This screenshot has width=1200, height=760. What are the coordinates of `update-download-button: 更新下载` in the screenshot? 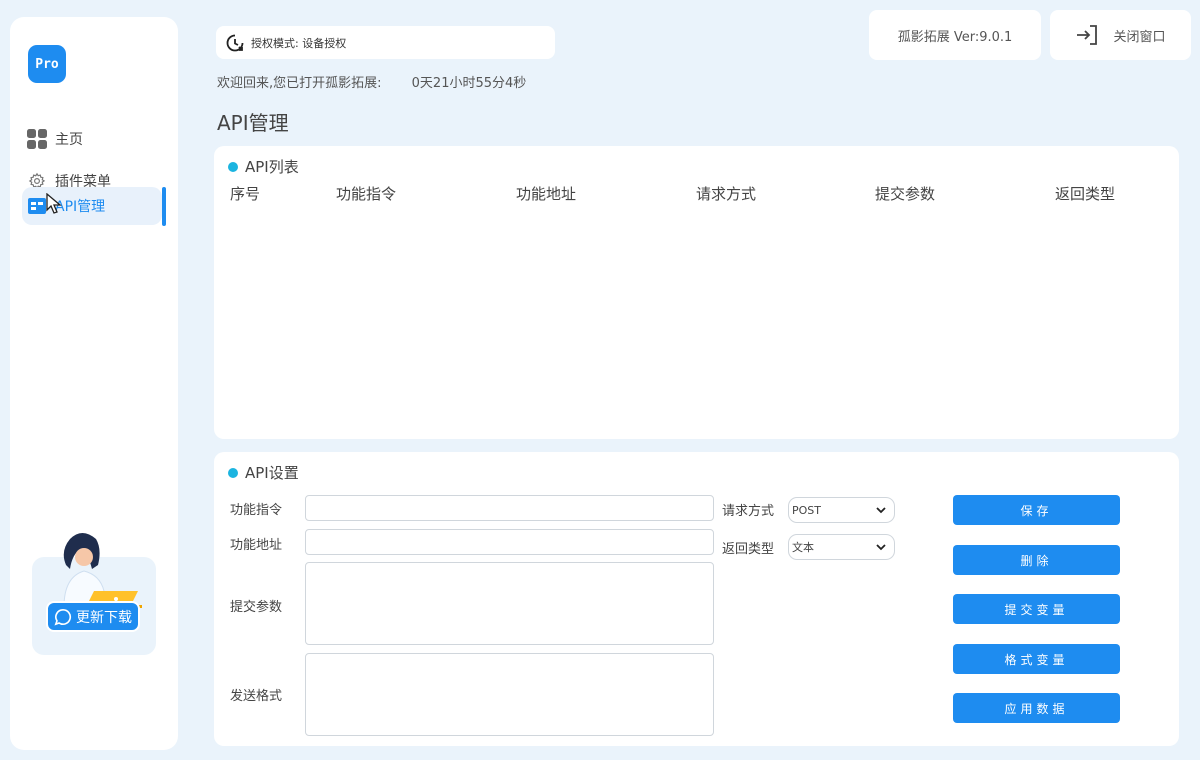 It's located at (93, 616).